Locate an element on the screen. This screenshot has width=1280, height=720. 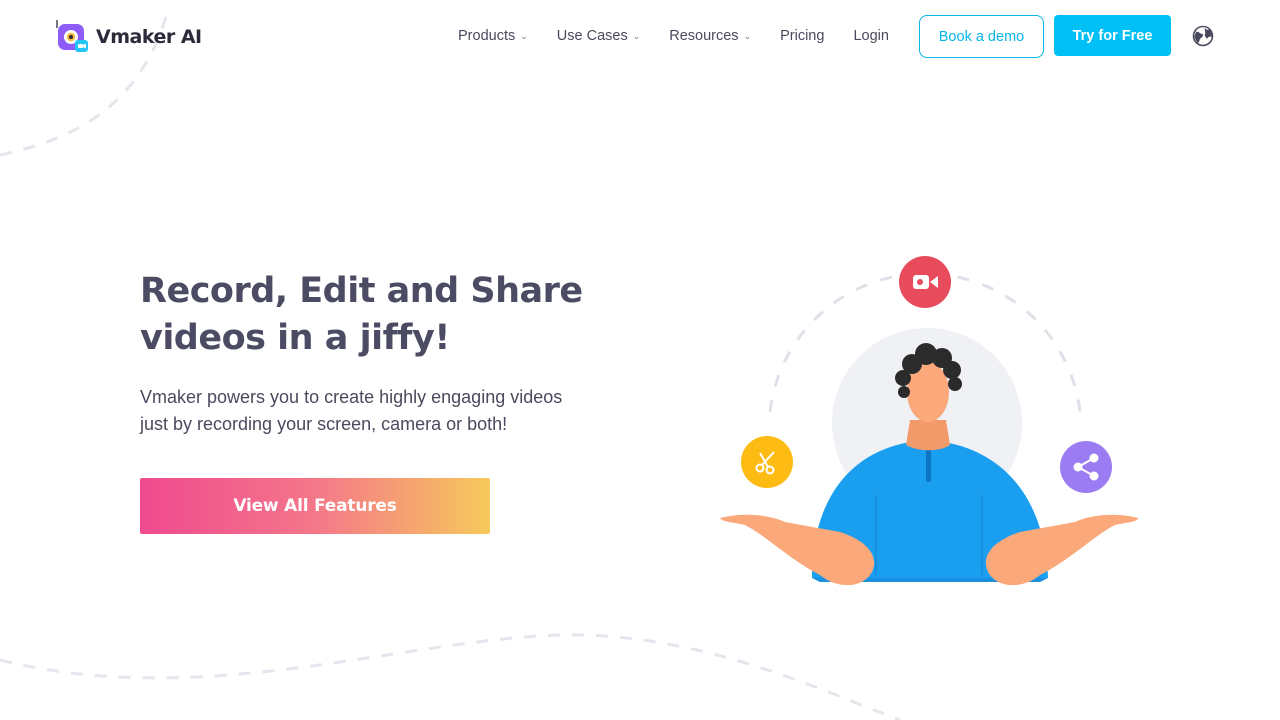
globe-icon is located at coordinates (1203, 36).